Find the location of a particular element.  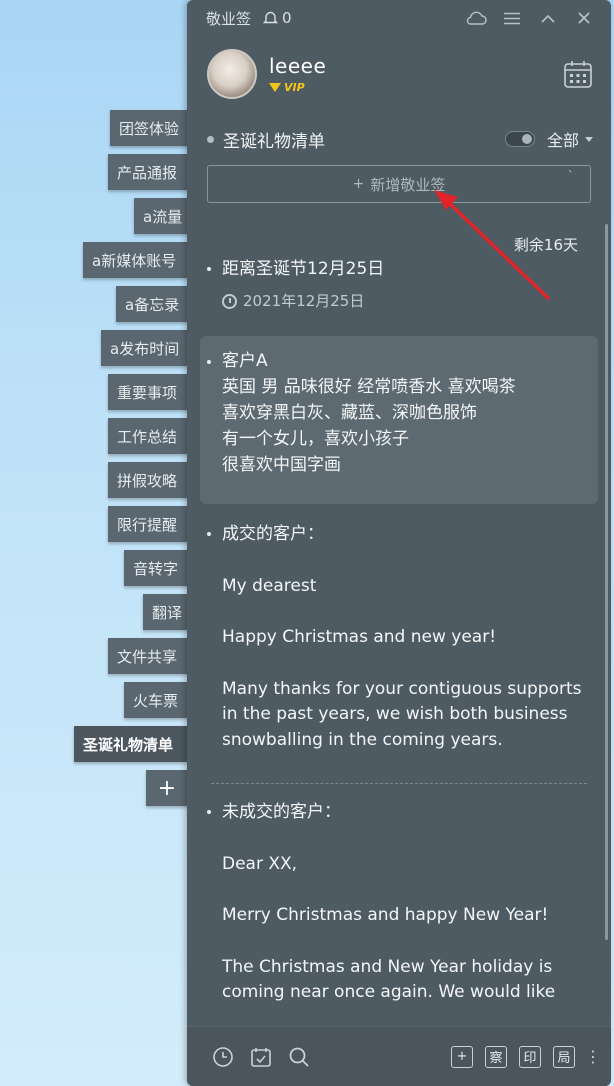

tab-label: 工作总结 is located at coordinates (147, 436).